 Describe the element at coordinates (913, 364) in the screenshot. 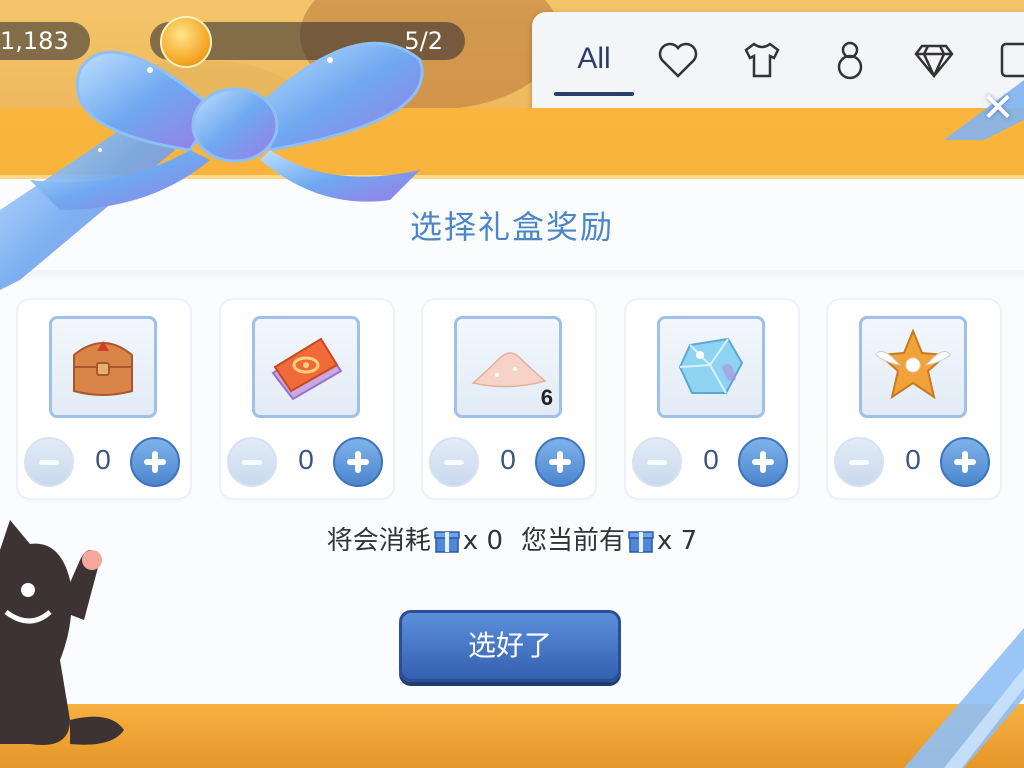

I see `winged-badge-icon` at that location.